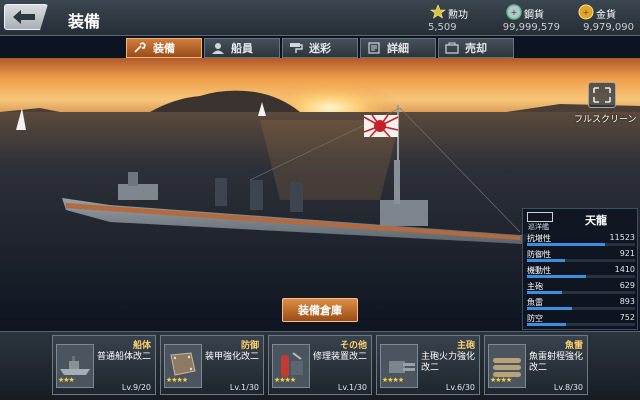 The image size is (640, 400). What do you see at coordinates (104, 365) in the screenshot?
I see `slot-hull: ★★★ 船体 普通船体改二 Lv.9/20` at bounding box center [104, 365].